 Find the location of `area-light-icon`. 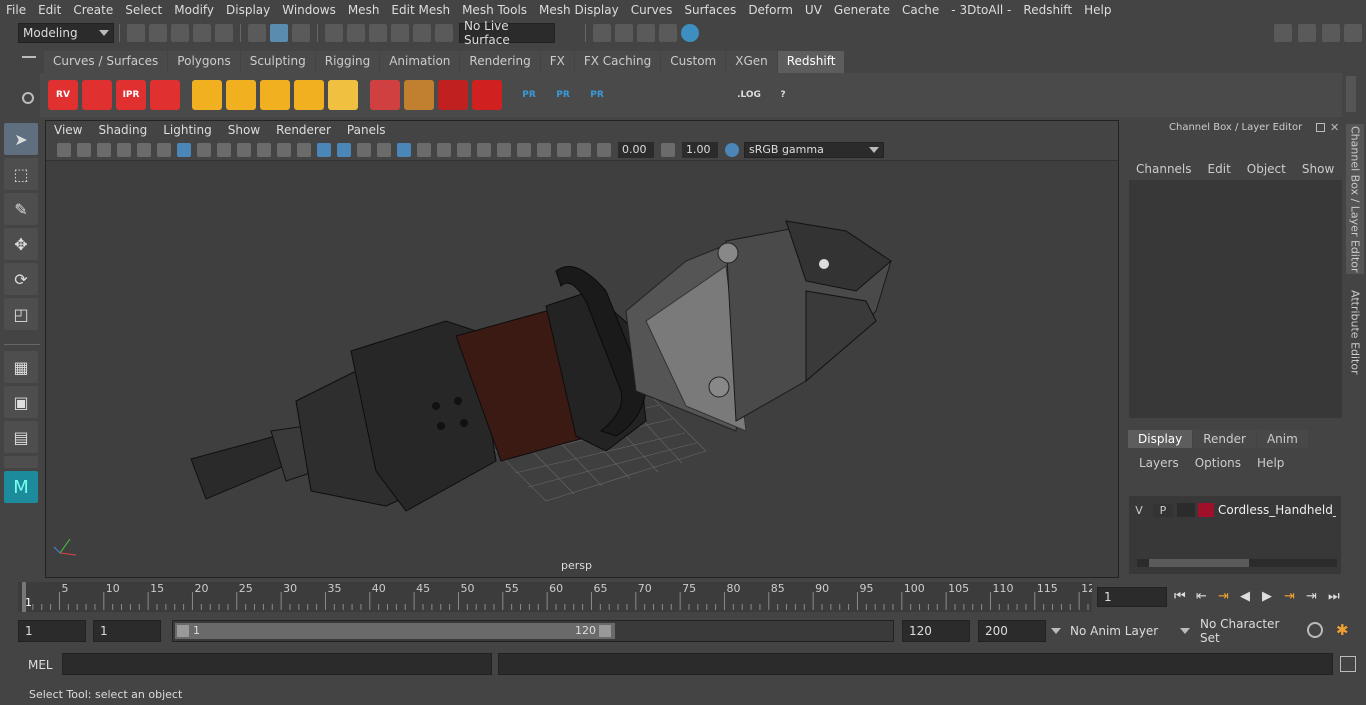

area-light-icon is located at coordinates (241, 95).